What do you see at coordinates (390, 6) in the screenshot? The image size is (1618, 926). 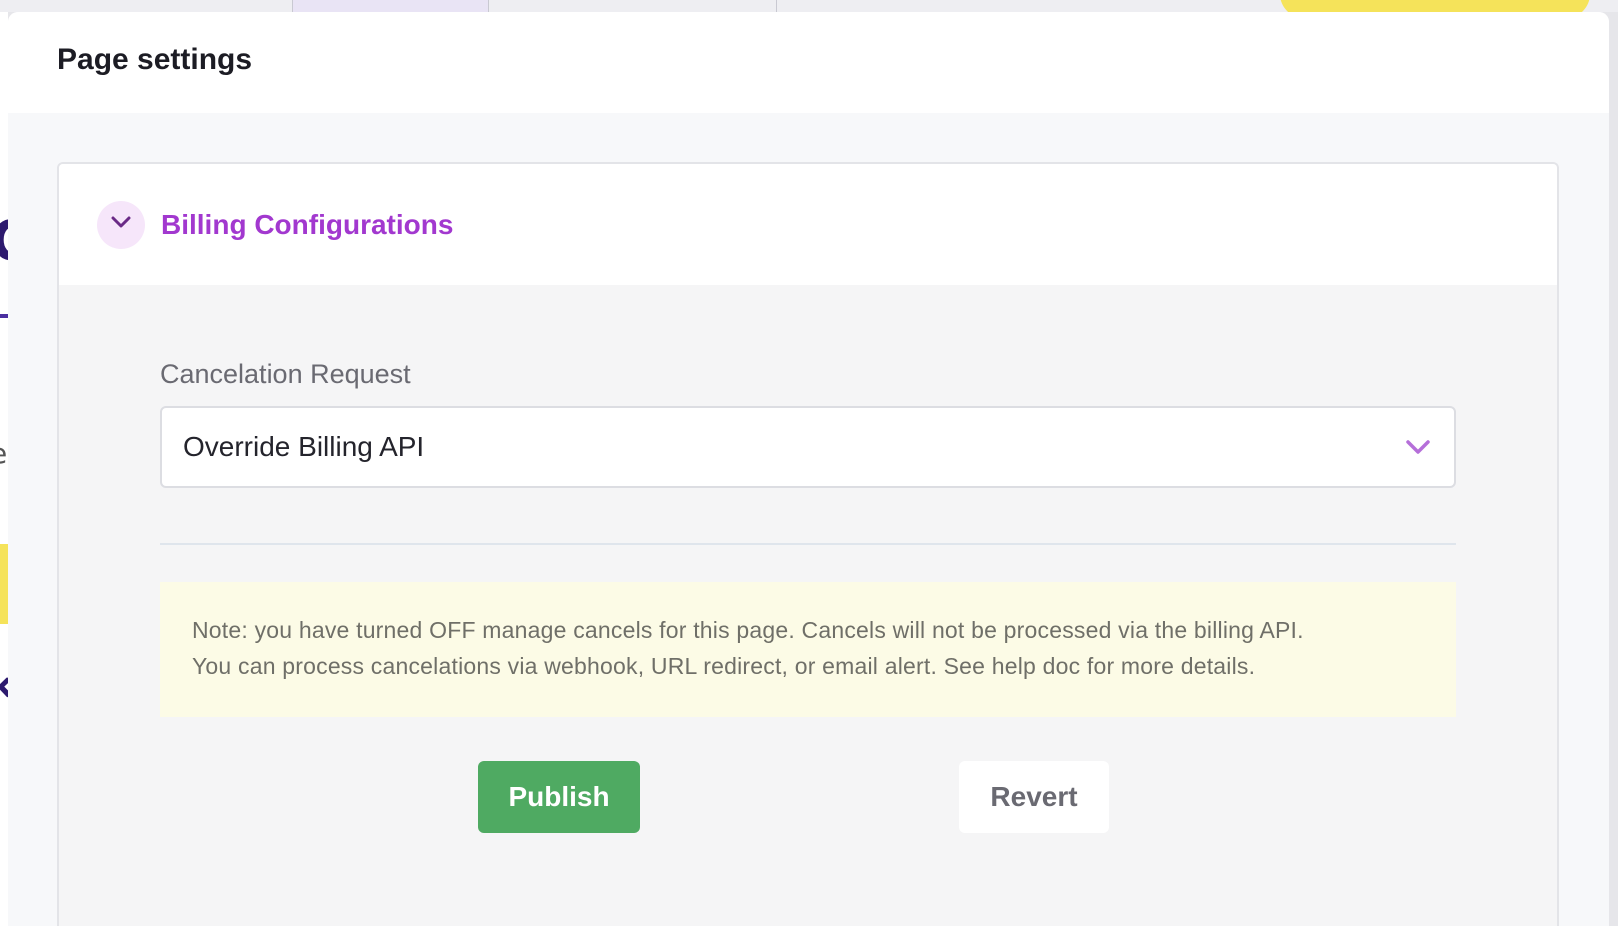 I see `background-active-tab` at bounding box center [390, 6].